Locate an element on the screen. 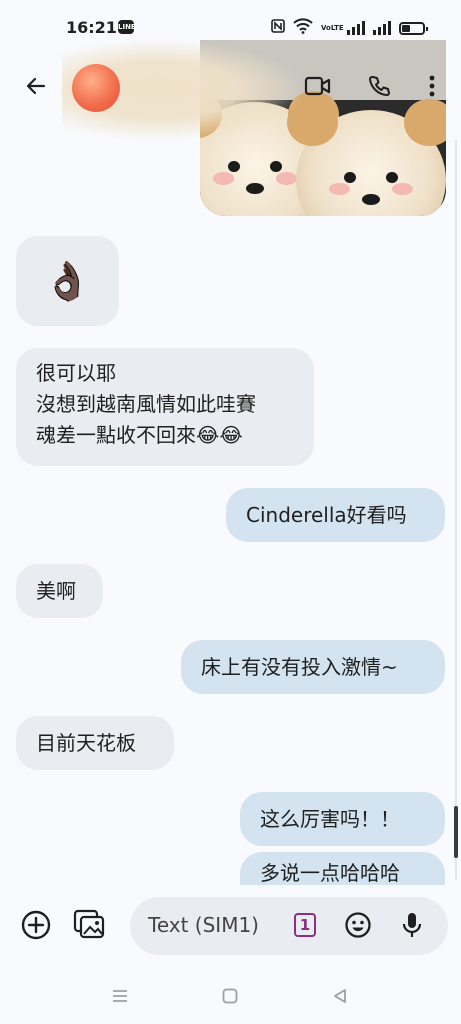 The image size is (461, 1024). teddy-bear-image is located at coordinates (366, 157).